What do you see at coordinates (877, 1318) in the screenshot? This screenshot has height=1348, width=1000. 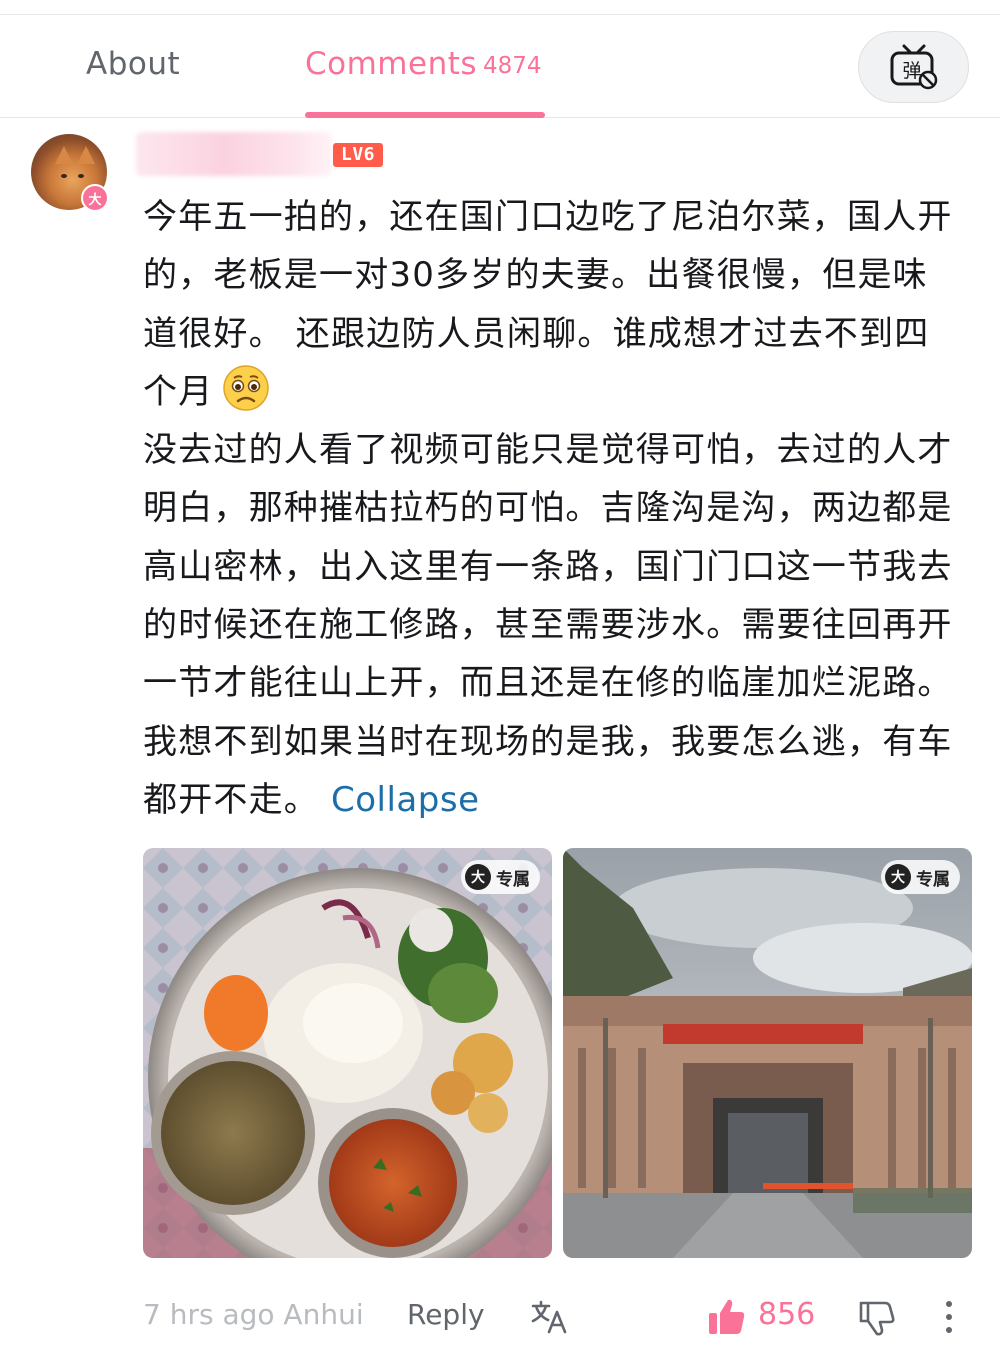 I see `dislike-icon` at bounding box center [877, 1318].